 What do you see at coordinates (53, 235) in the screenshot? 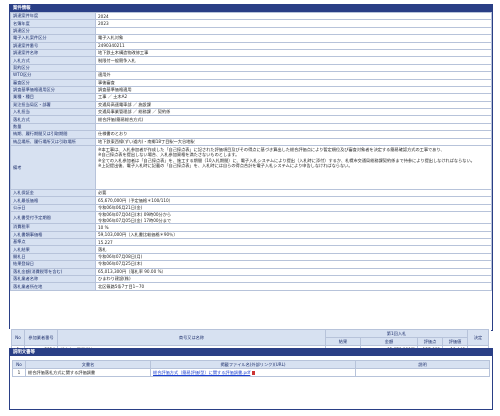
I see `case-info-key: 入札書類事価格` at bounding box center [53, 235].